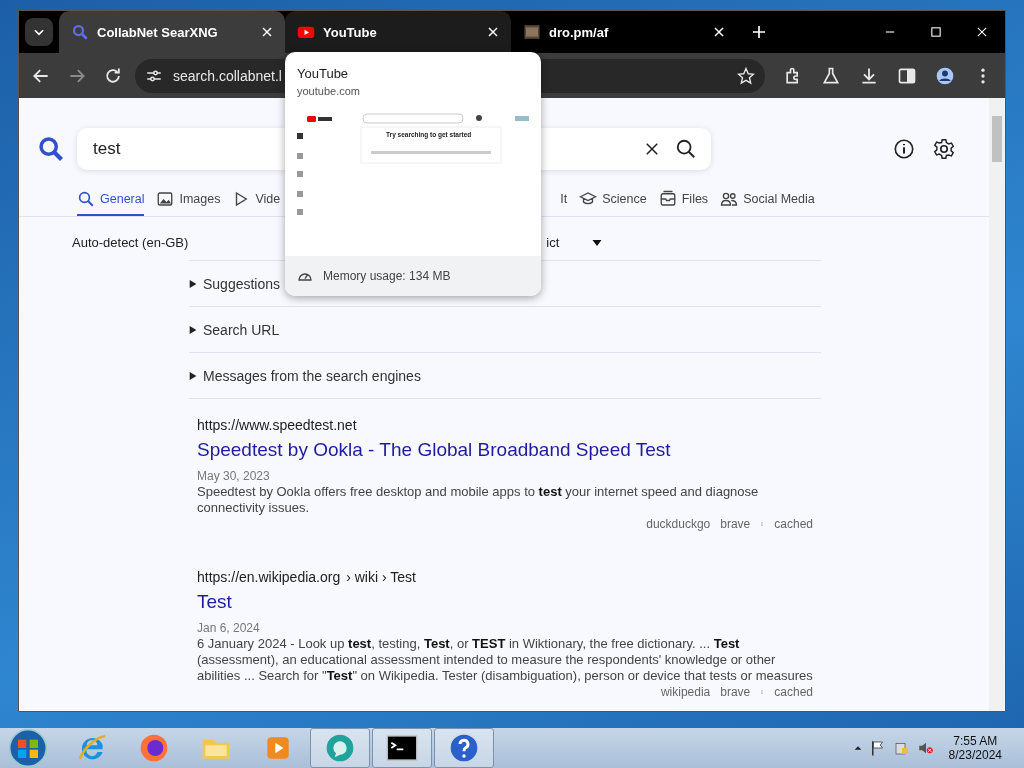  Describe the element at coordinates (229, 628) in the screenshot. I see `result-date: Jan 6, 2024` at that location.